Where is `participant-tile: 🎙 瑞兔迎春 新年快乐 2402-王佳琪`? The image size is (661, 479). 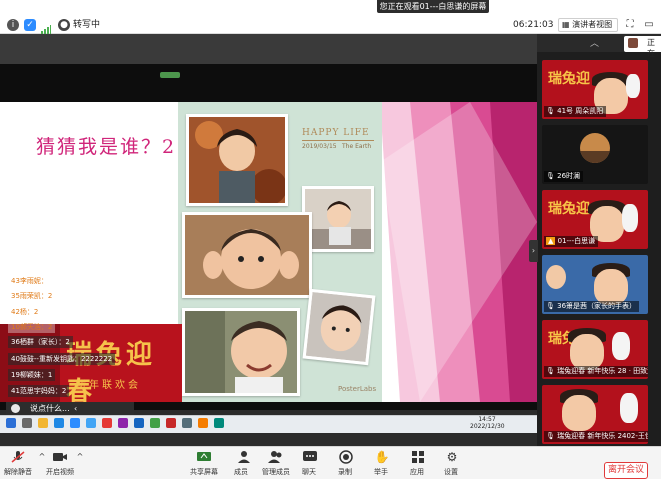 participant-tile: 🎙 瑞兔迎春 新年快乐 2402-王佳琪 is located at coordinates (595, 414).